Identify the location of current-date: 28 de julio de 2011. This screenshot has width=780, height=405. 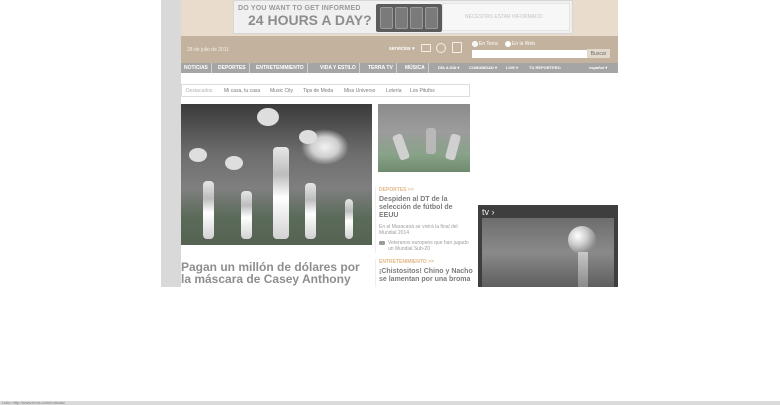
(208, 50).